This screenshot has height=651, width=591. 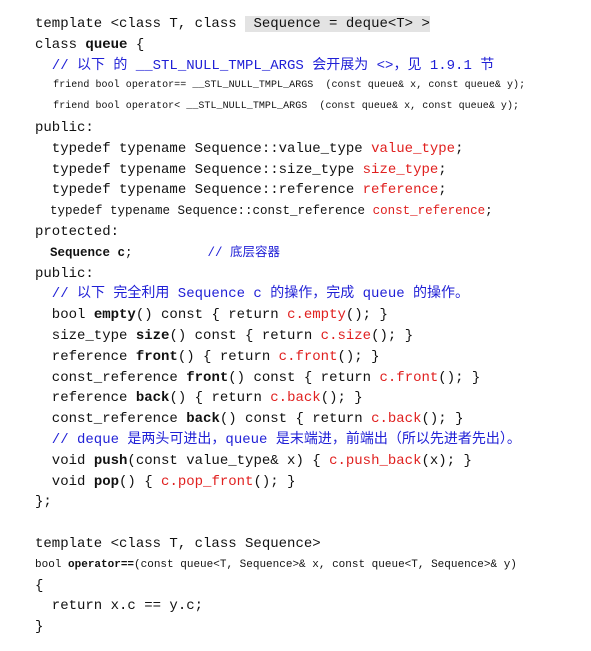 I want to click on code-line: };, so click(x=280, y=502).